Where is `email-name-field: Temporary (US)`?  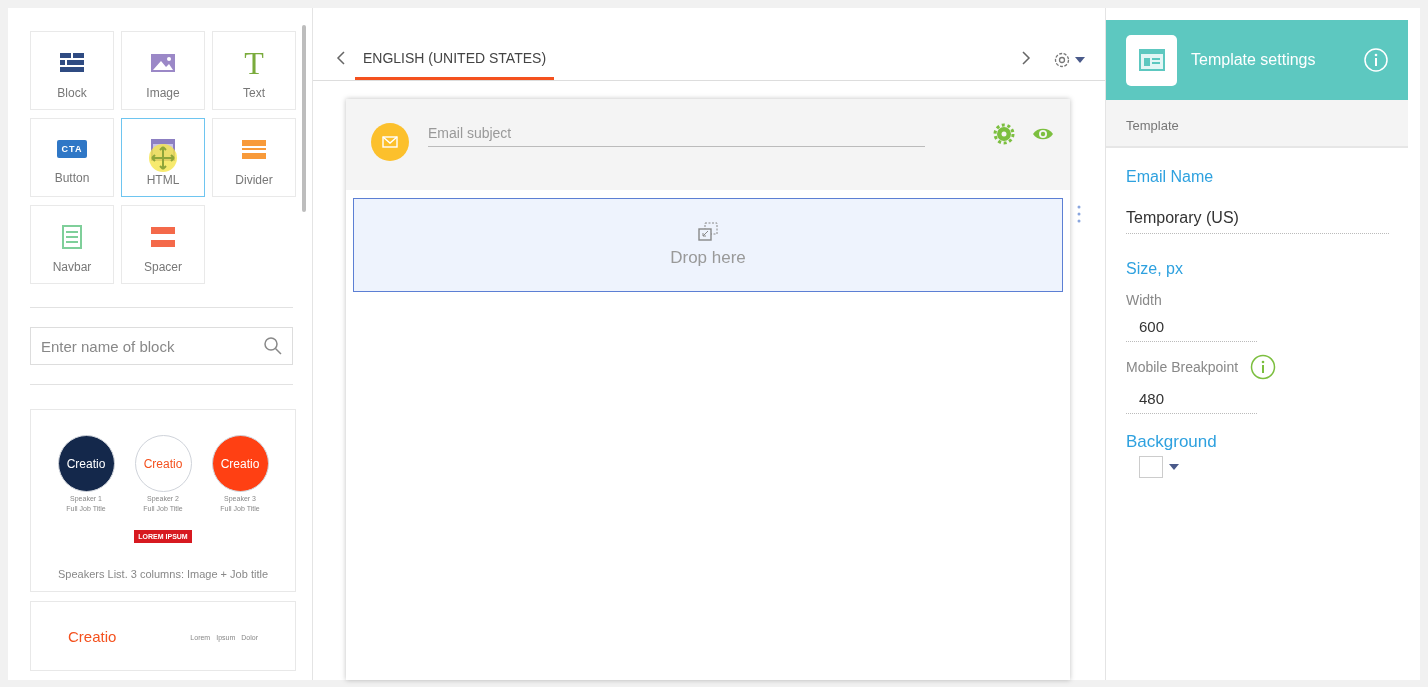 email-name-field: Temporary (US) is located at coordinates (1257, 221).